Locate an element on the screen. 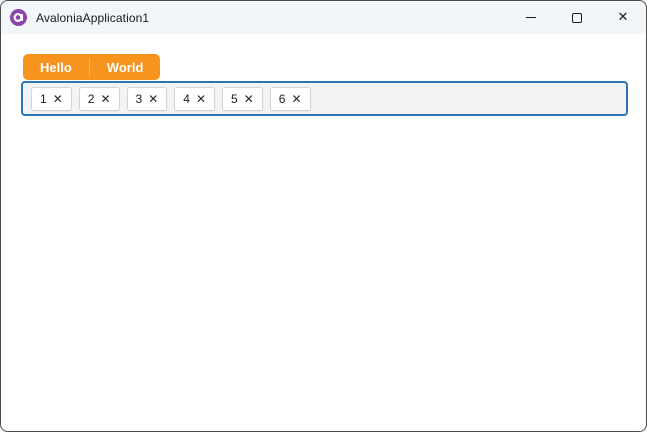 This screenshot has height=432, width=647. chip-label: 6 is located at coordinates (282, 98).